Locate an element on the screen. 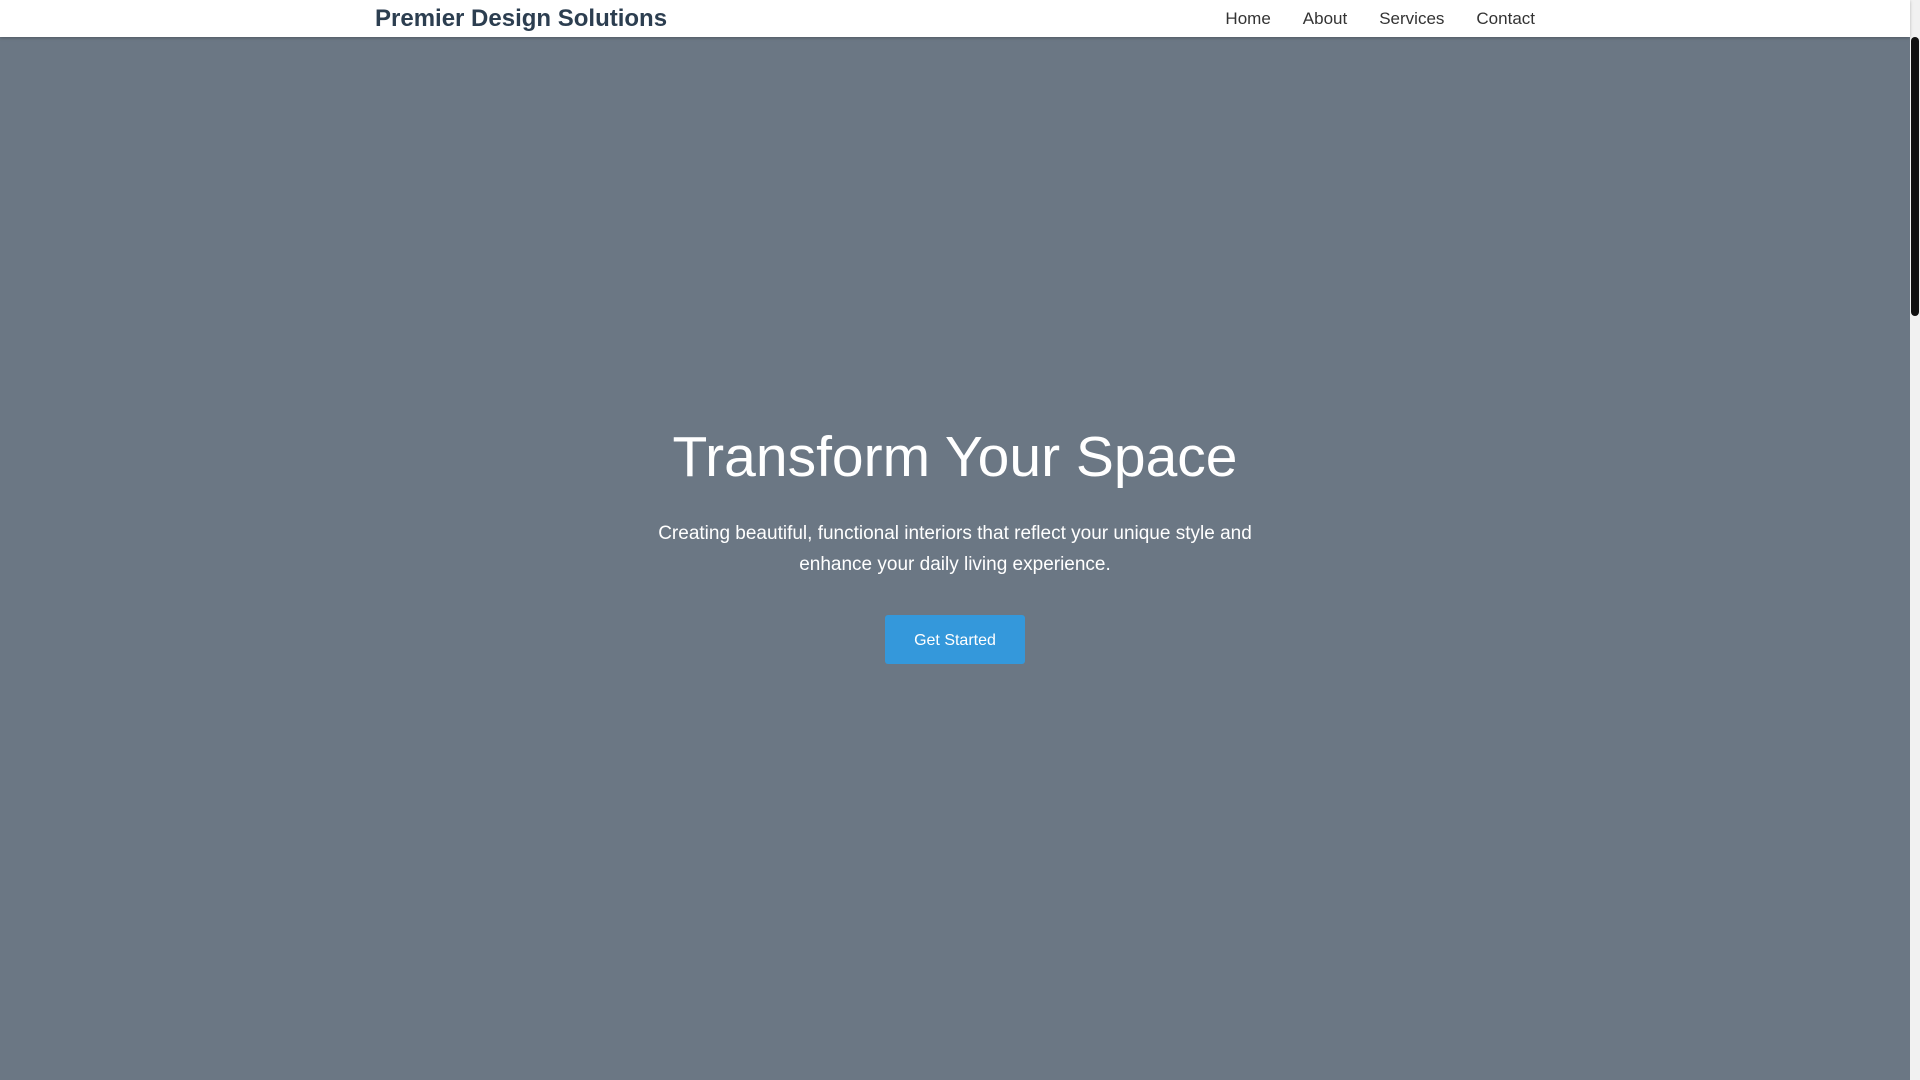  brand-logo: Premier Design Solutions is located at coordinates (521, 19).